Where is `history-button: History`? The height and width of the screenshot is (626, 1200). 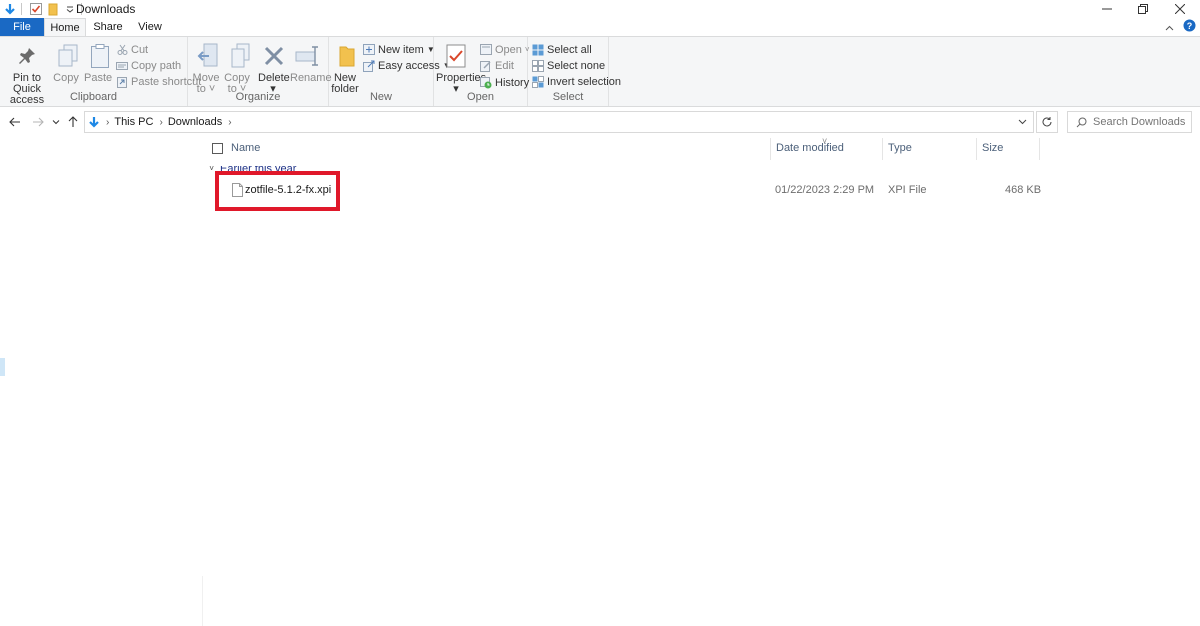
history-button: History is located at coordinates (504, 82).